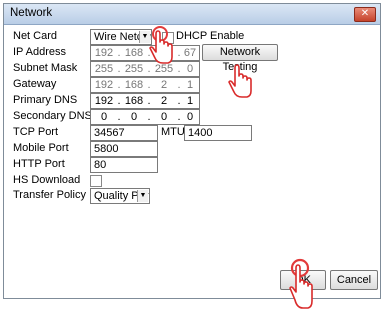  I want to click on mtu-input: 1400, so click(218, 133).